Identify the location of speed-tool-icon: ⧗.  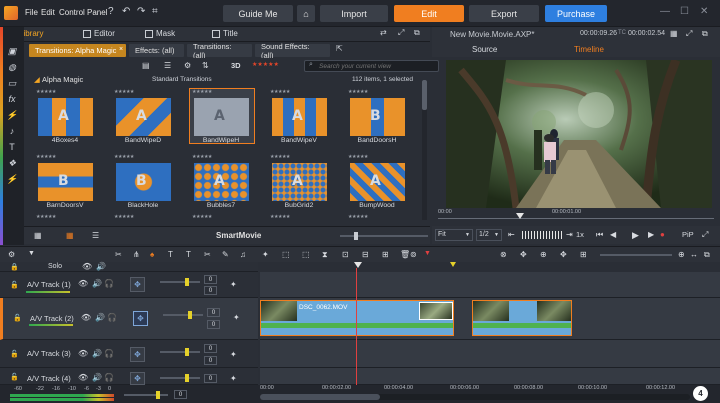
(325, 255).